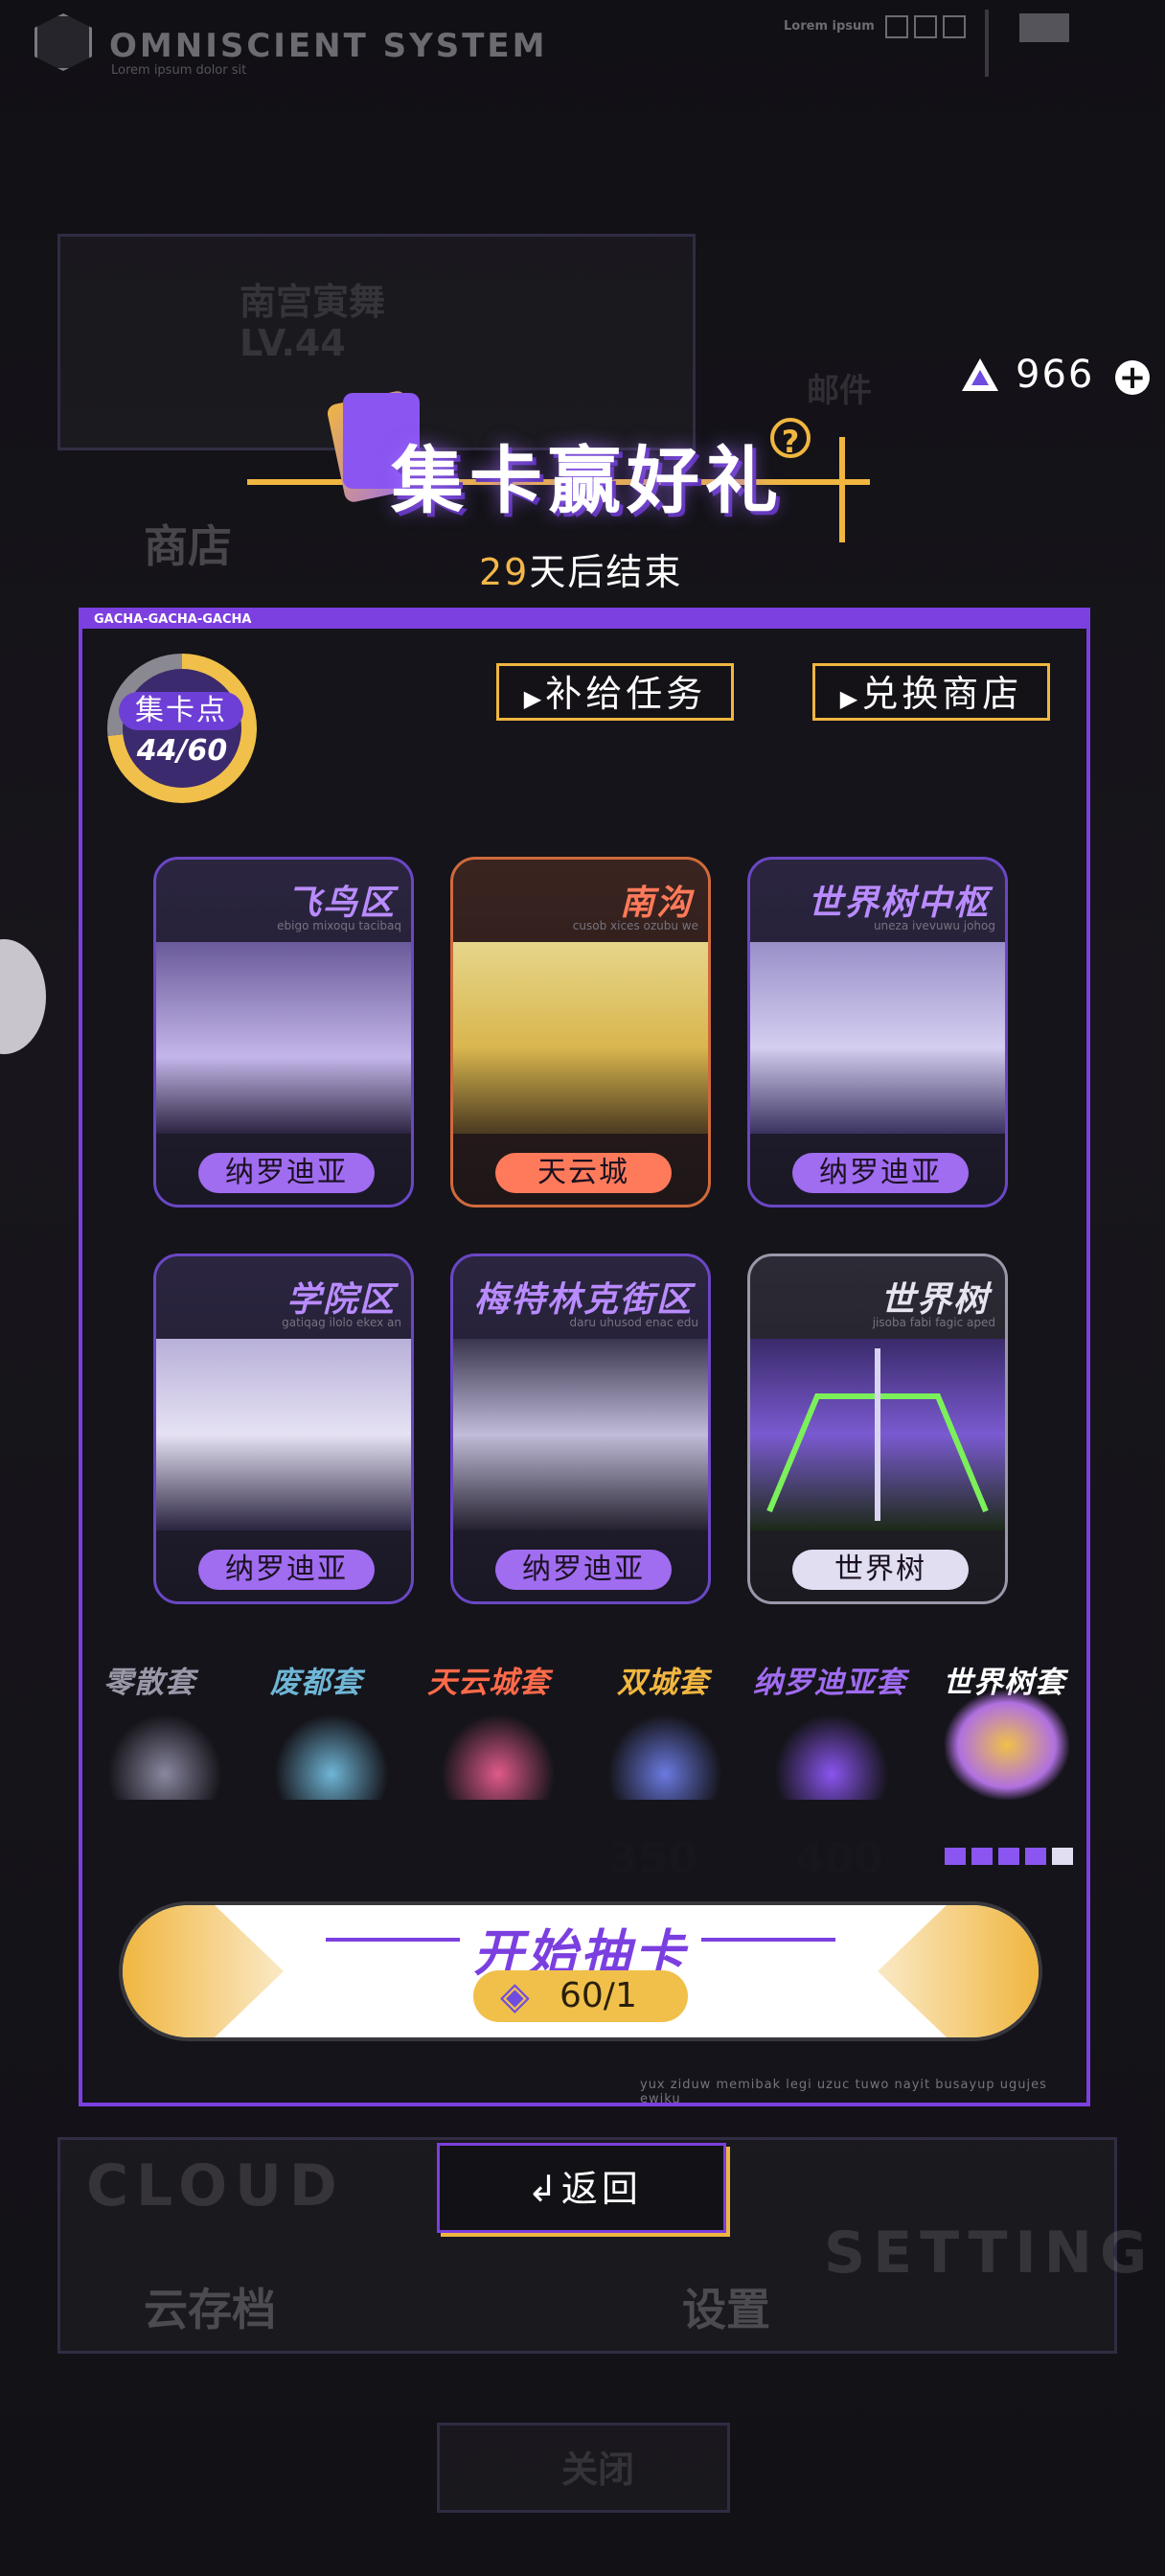  Describe the element at coordinates (830, 1683) in the screenshot. I see `set-name: 纳罗迪亚套` at that location.